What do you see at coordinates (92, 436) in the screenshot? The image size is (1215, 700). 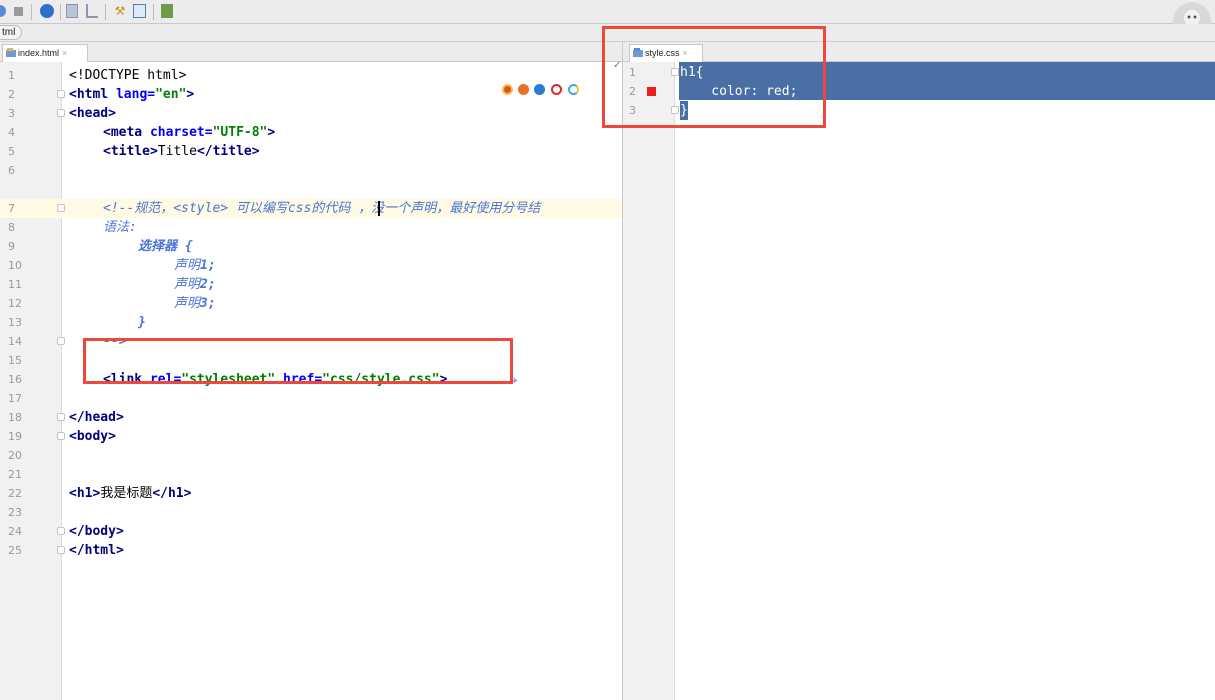 I see `body-open-tag: <body>` at bounding box center [92, 436].